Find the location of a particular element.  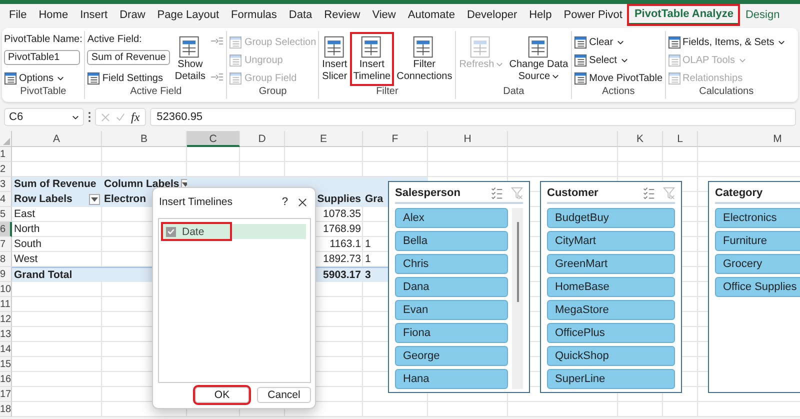

row-header: 14 is located at coordinates (6, 349).